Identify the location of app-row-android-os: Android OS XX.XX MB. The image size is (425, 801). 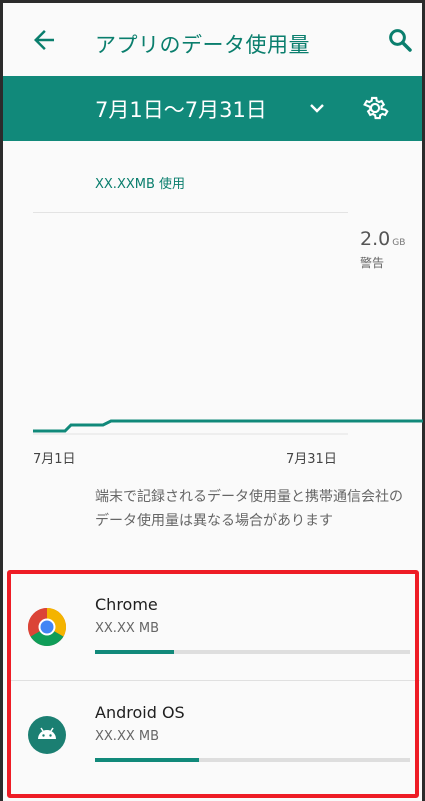
(213, 735).